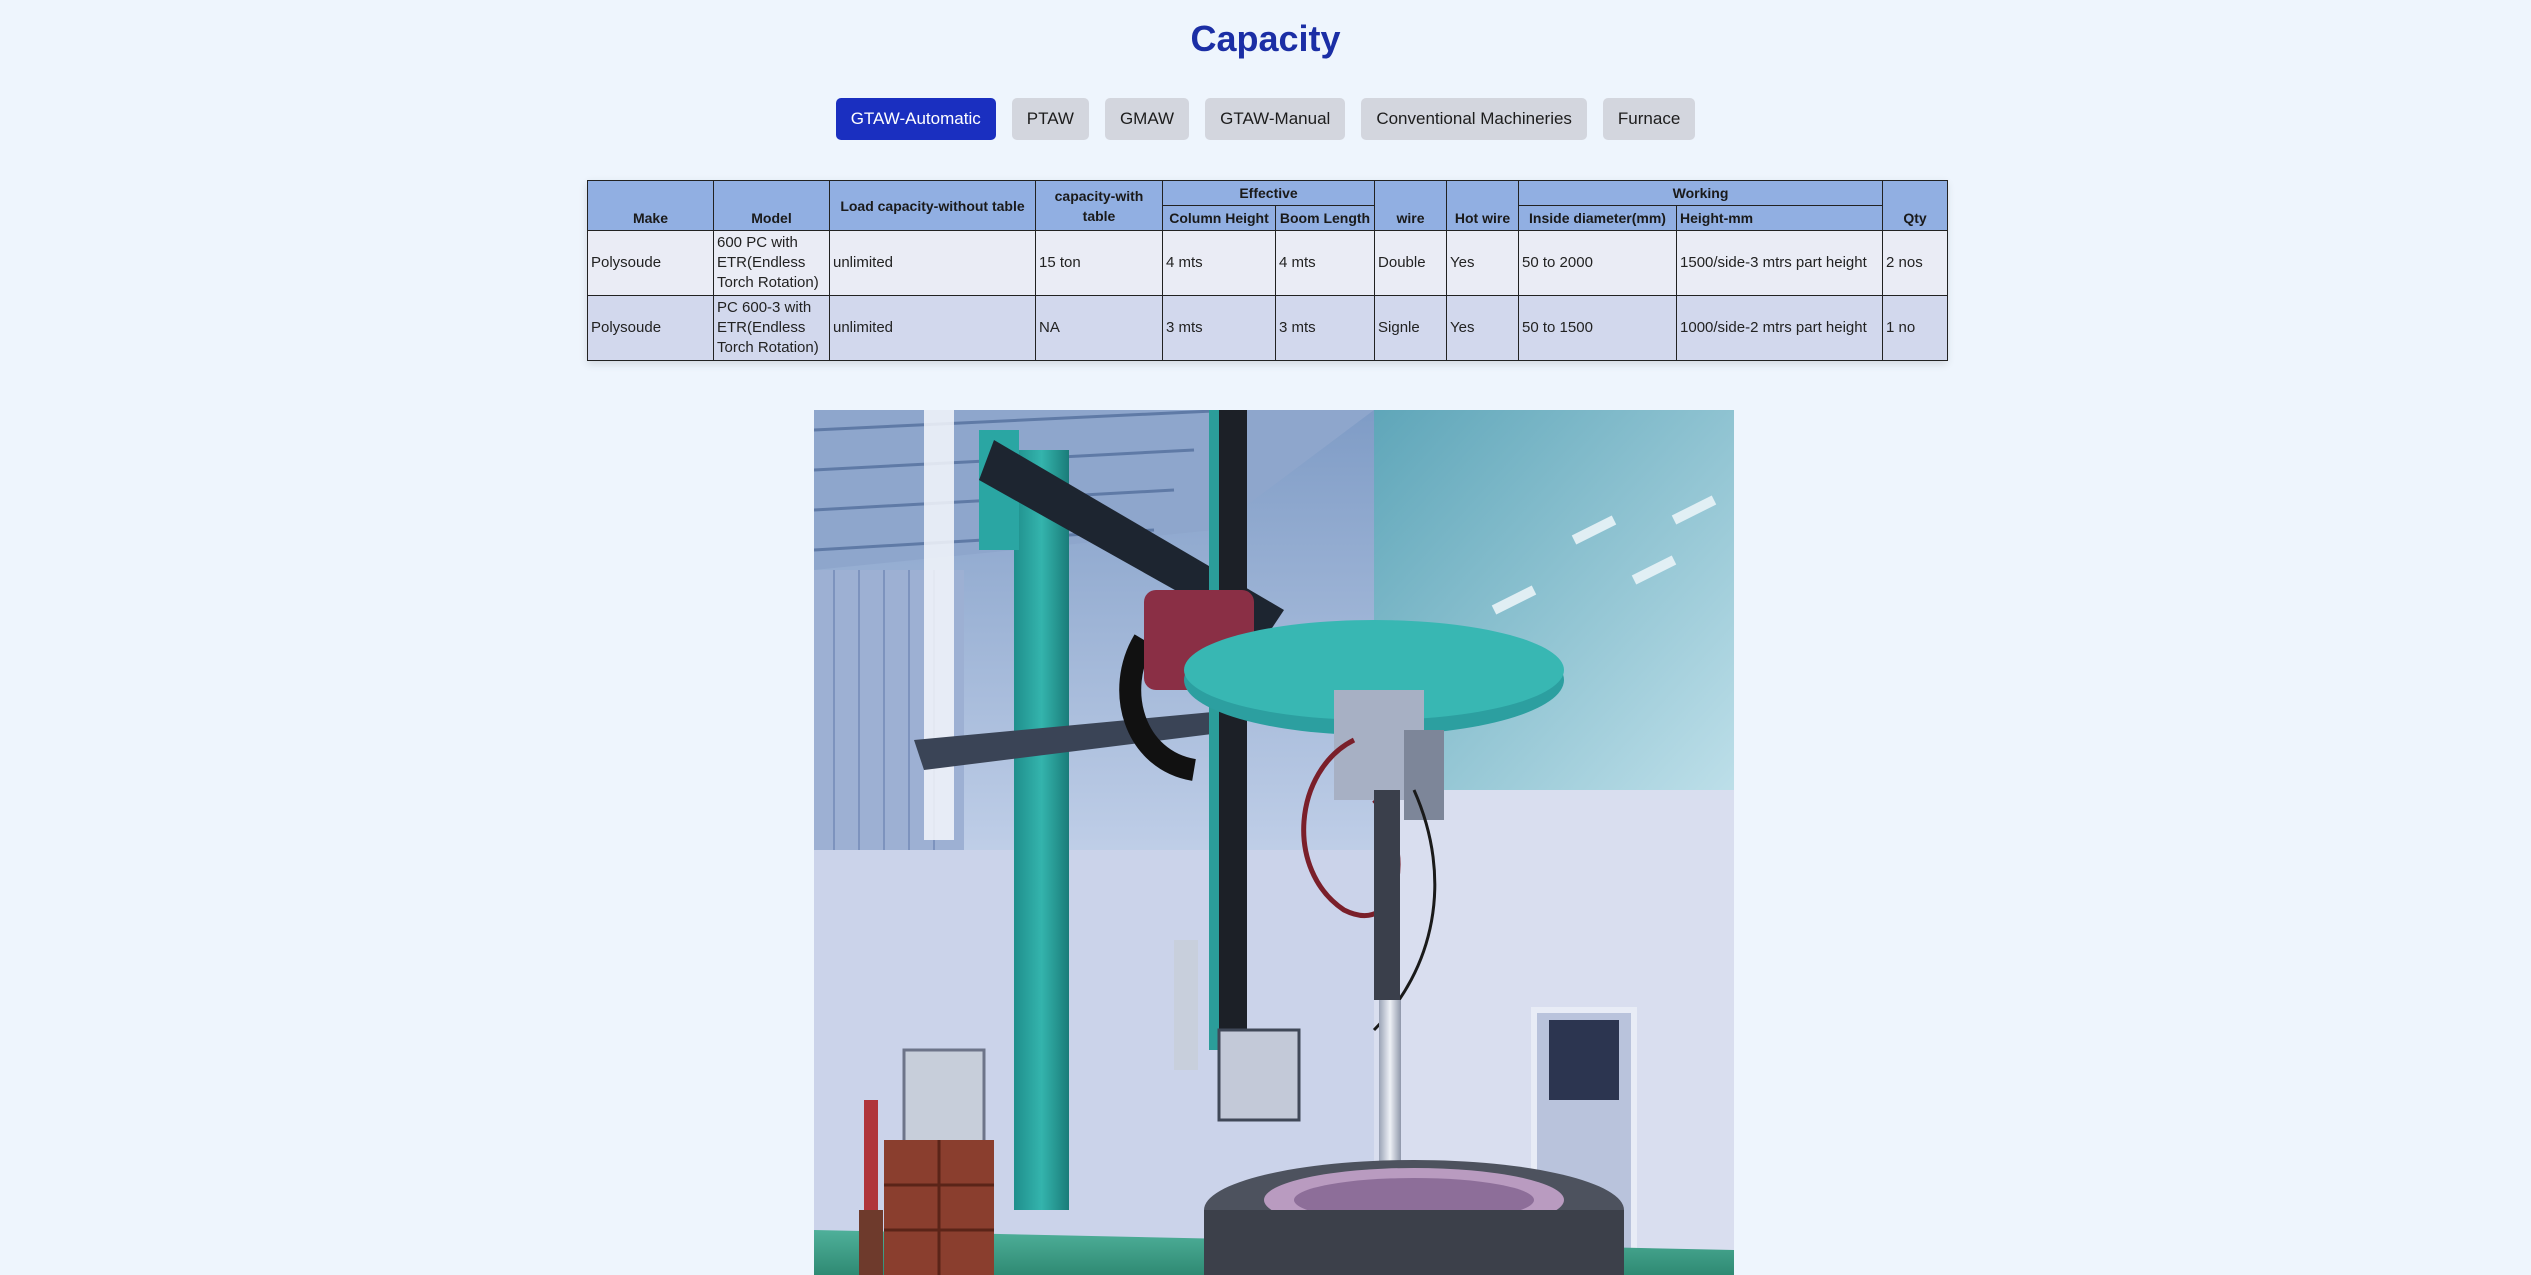  What do you see at coordinates (1099, 328) in the screenshot?
I see `cell-capacity-with-table: NA` at bounding box center [1099, 328].